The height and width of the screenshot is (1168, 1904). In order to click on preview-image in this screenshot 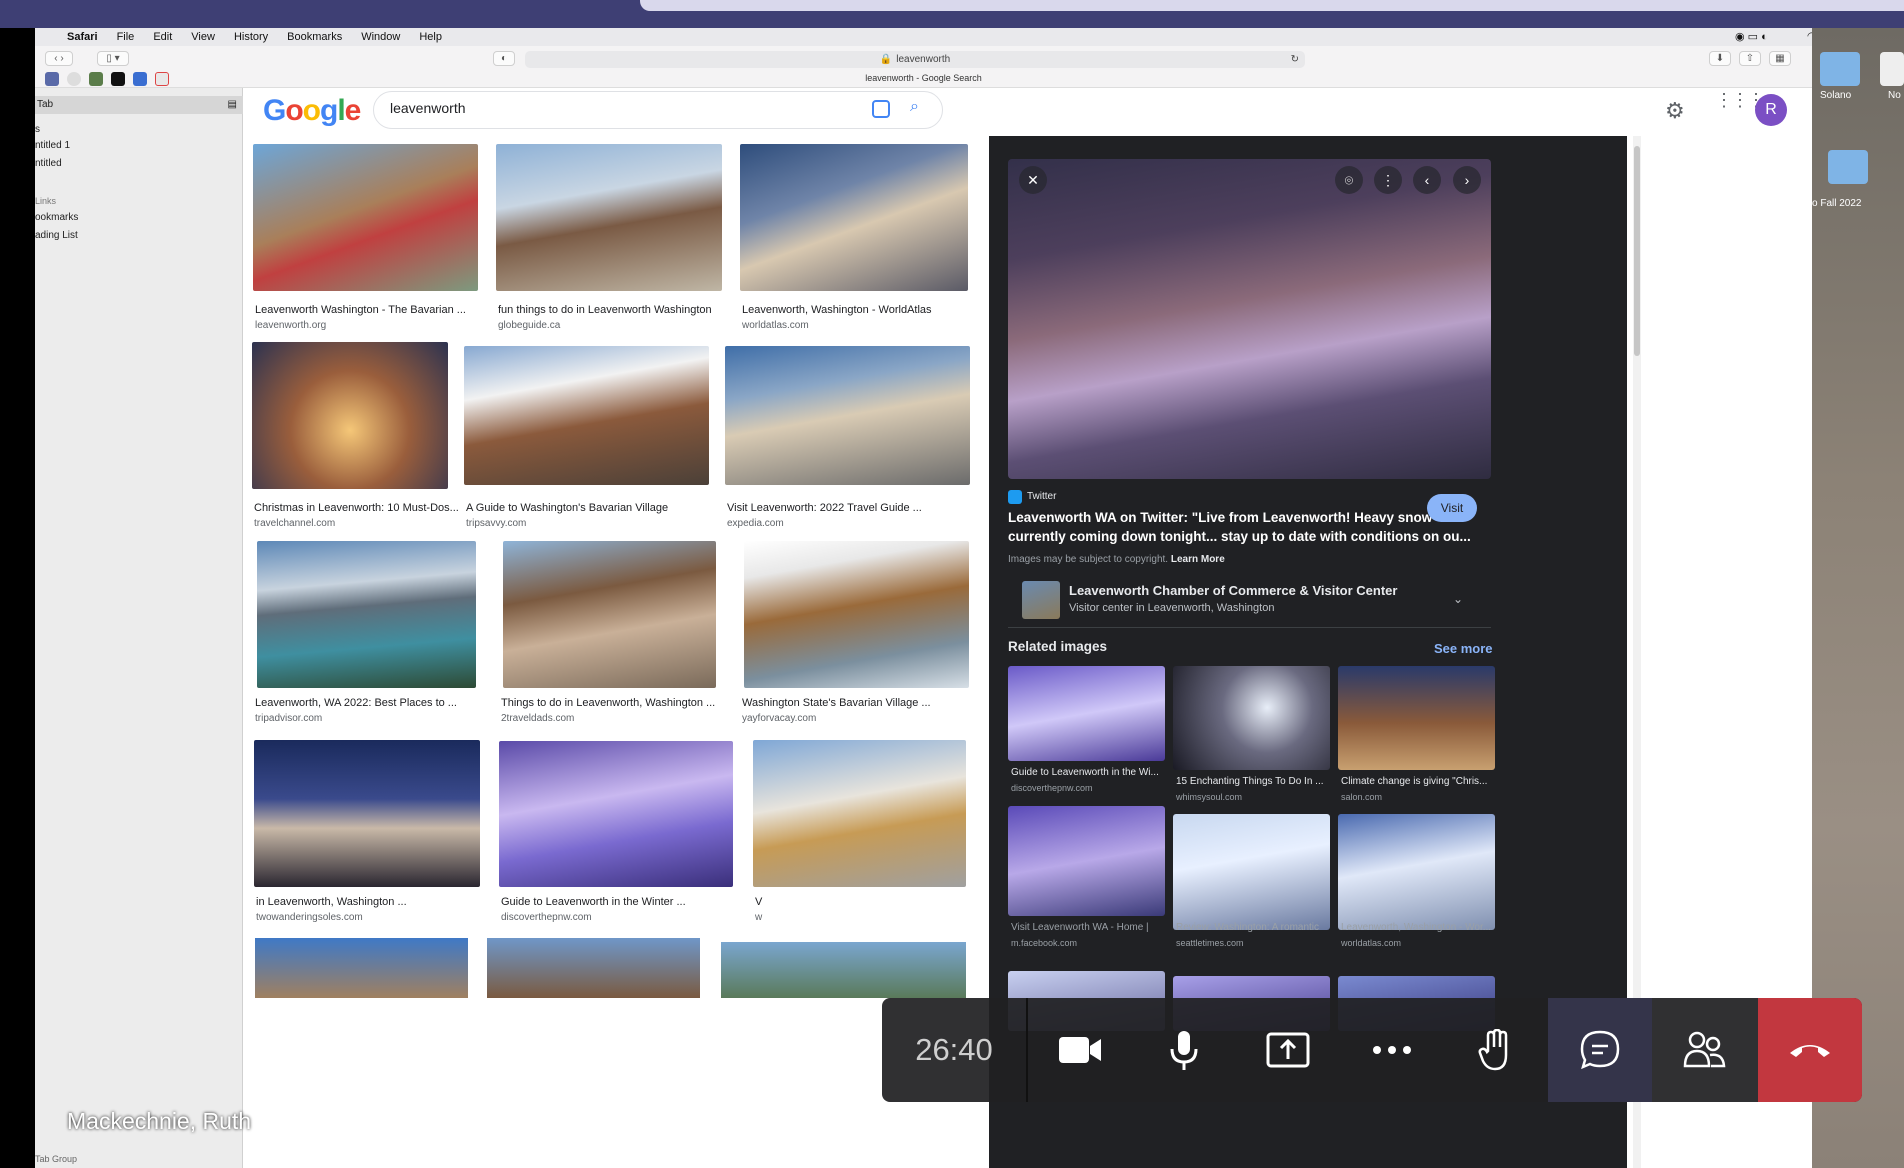, I will do `click(1249, 319)`.